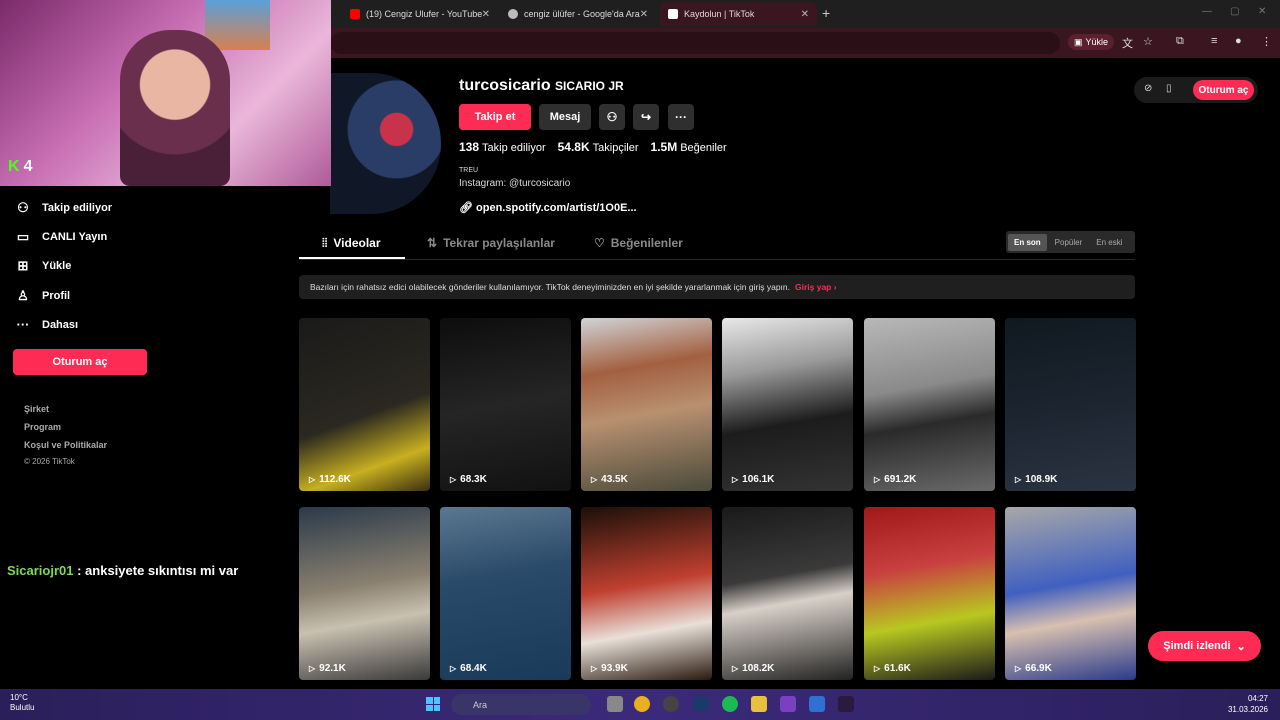  Describe the element at coordinates (1262, 11) in the screenshot. I see `close-window-icon: ✕` at that location.